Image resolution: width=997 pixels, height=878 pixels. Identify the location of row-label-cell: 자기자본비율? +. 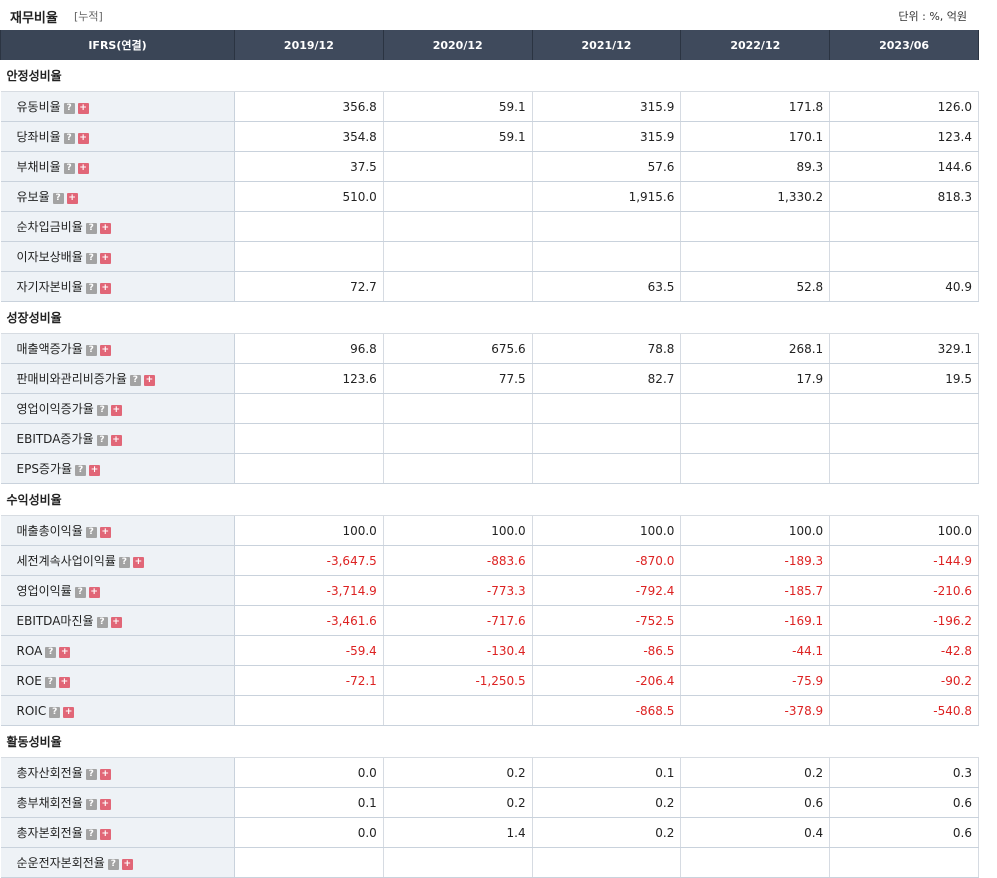
(117, 286).